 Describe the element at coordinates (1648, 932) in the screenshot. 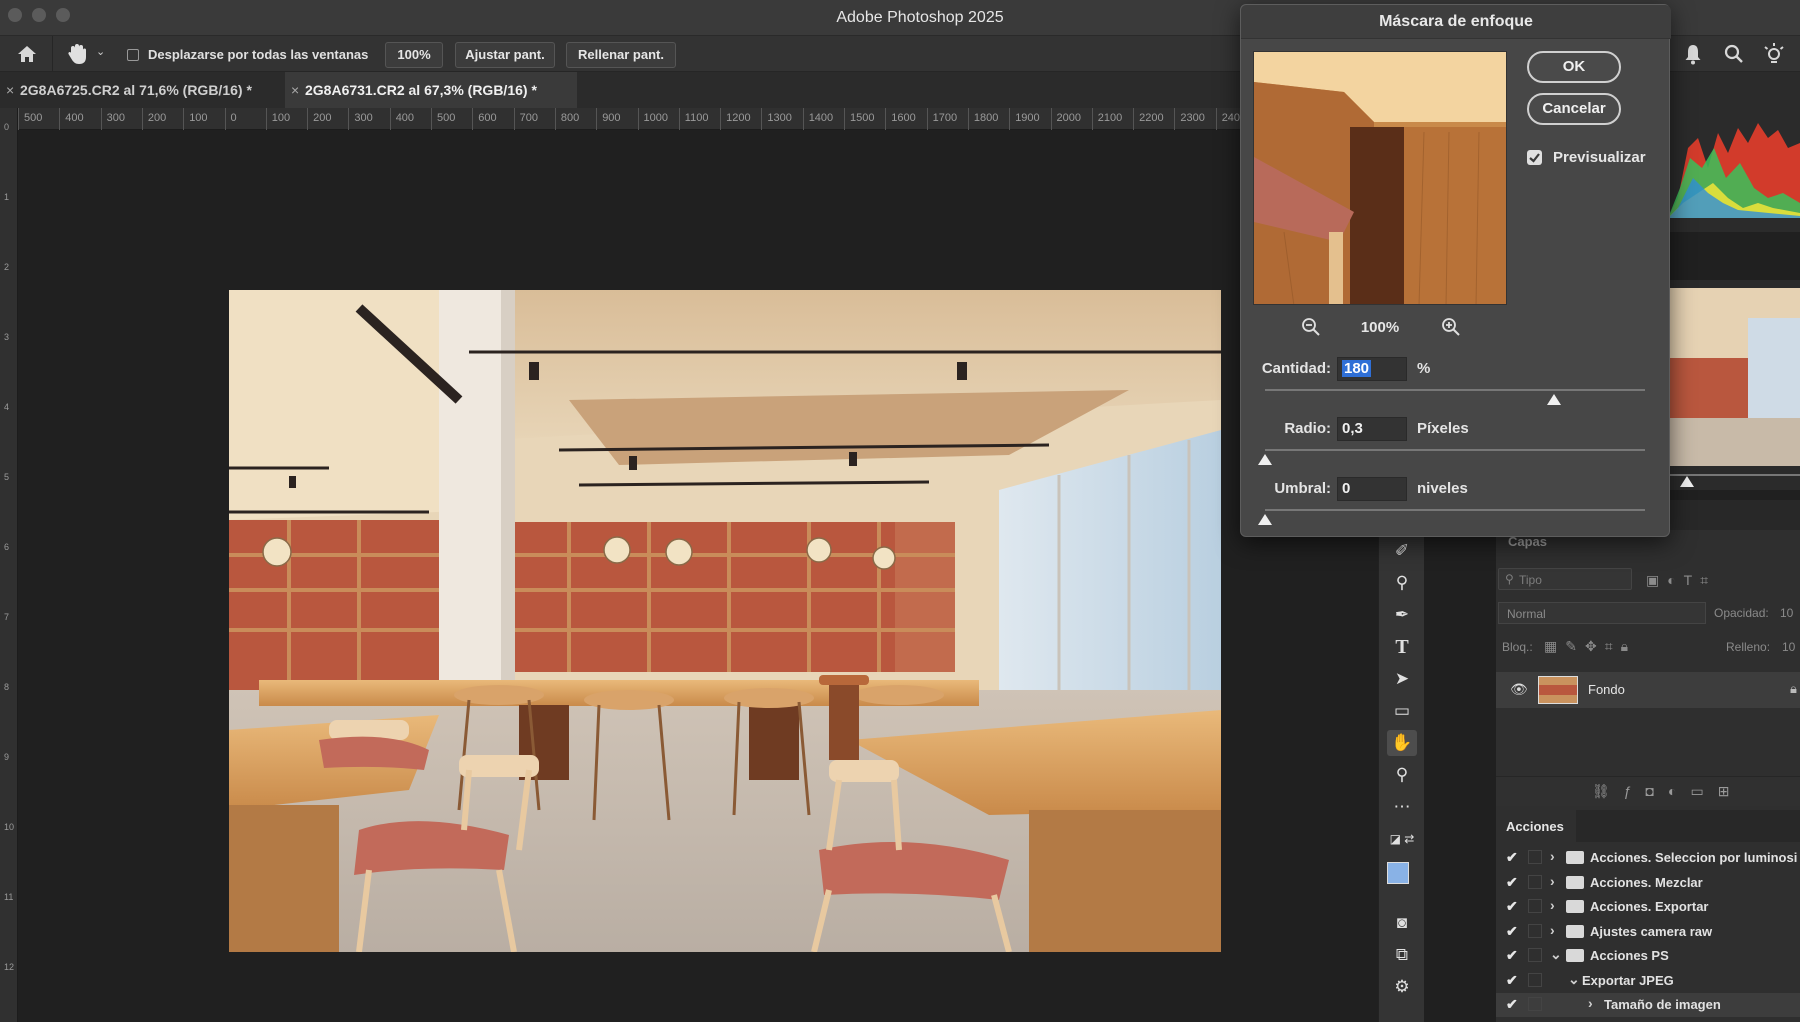

I see `action-row: ✔ › Ajustes camera raw` at that location.